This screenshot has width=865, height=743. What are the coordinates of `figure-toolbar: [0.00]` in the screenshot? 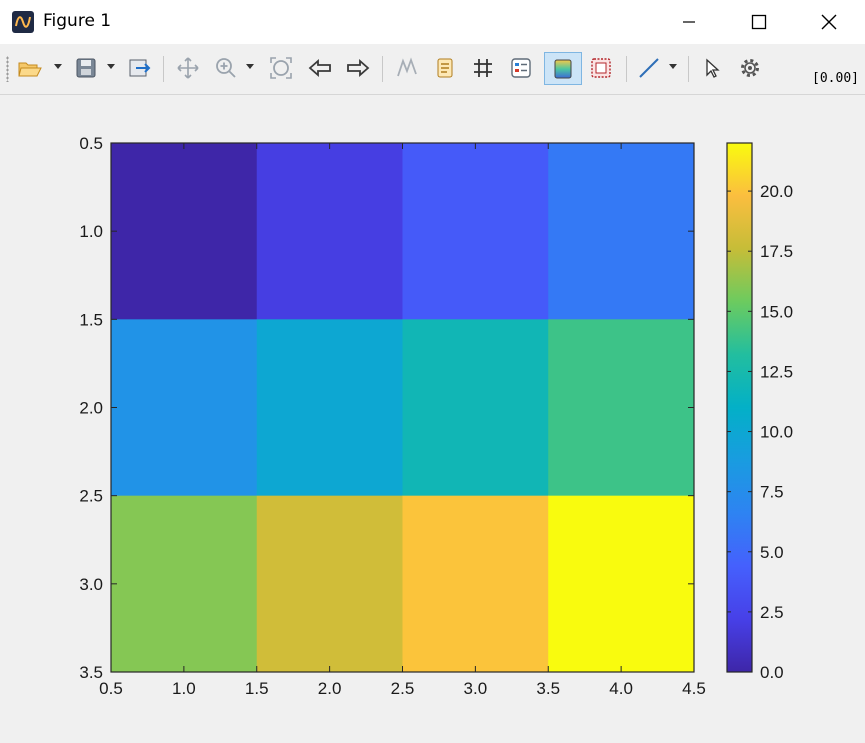 It's located at (432, 69).